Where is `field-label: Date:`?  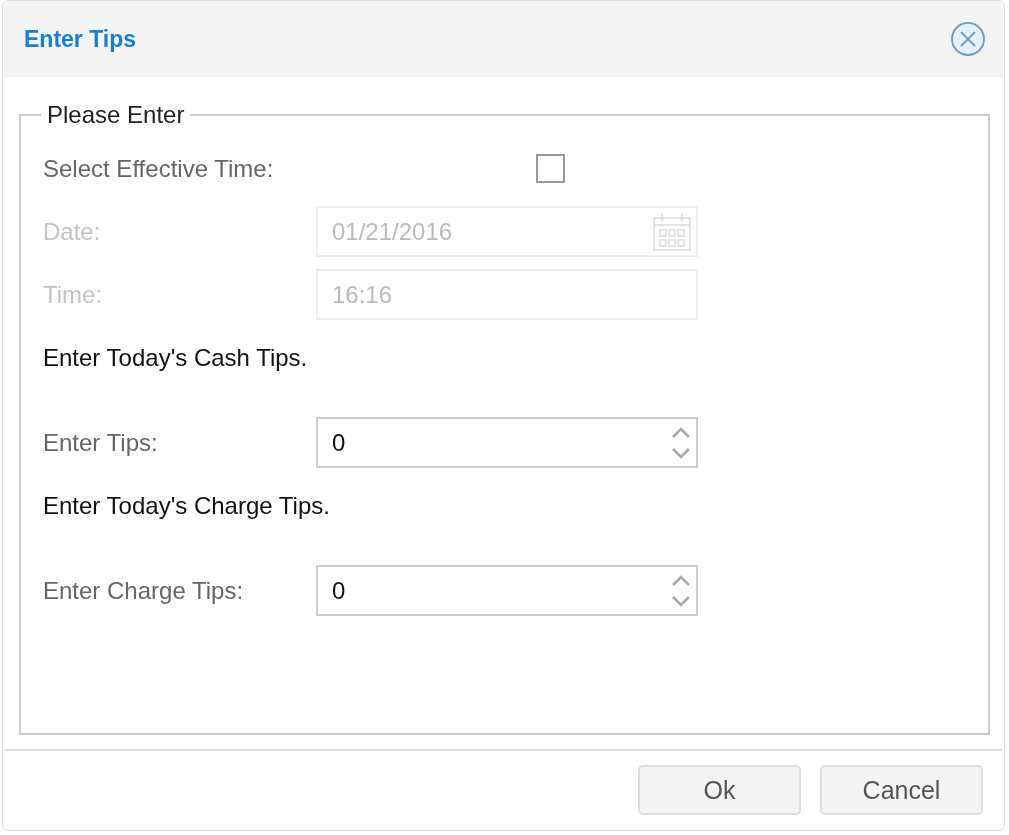
field-label: Date: is located at coordinates (72, 231).